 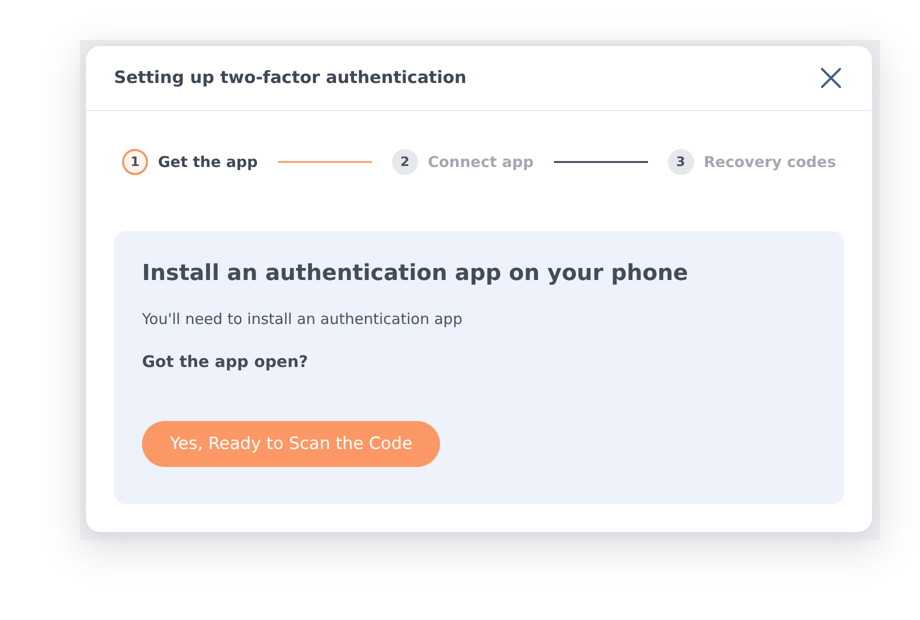 I want to click on close-icon, so click(x=831, y=78).